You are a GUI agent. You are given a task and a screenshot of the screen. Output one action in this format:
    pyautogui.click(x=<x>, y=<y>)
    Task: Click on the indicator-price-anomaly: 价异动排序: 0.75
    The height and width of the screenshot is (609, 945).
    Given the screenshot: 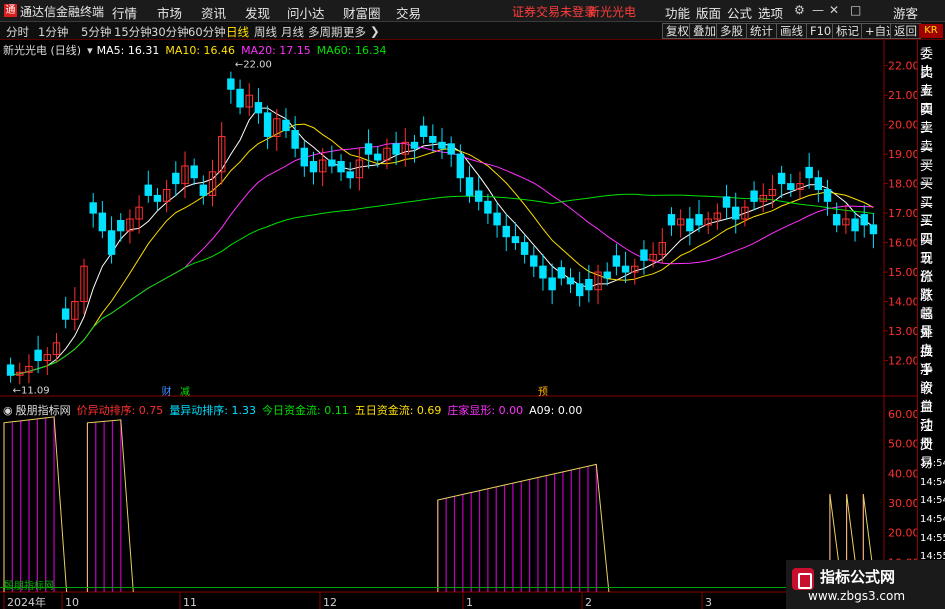 What is the action you would take?
    pyautogui.click(x=120, y=410)
    